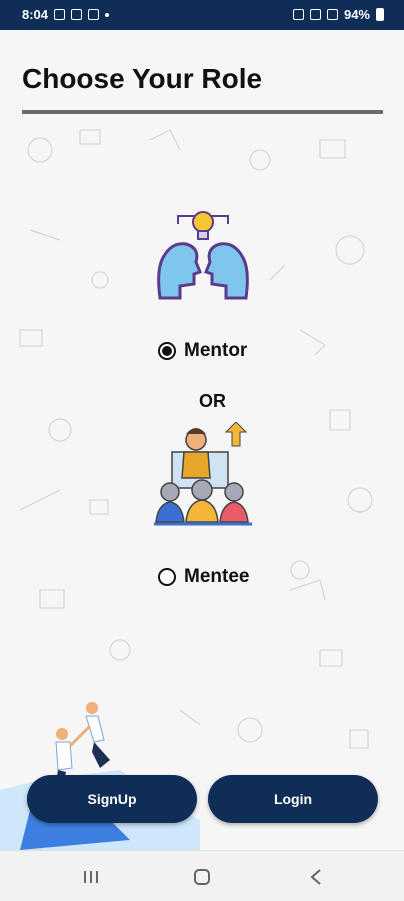 Image resolution: width=404 pixels, height=901 pixels. What do you see at coordinates (217, 576) in the screenshot?
I see `mentee-label: Mentee` at bounding box center [217, 576].